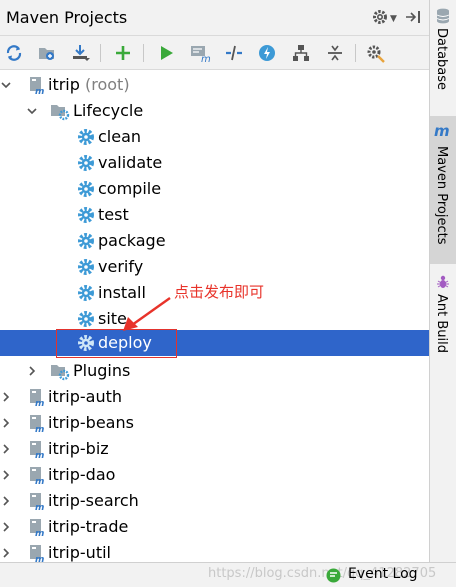  I want to click on tree-row-lifecycle: Lifecycle, so click(214, 111).